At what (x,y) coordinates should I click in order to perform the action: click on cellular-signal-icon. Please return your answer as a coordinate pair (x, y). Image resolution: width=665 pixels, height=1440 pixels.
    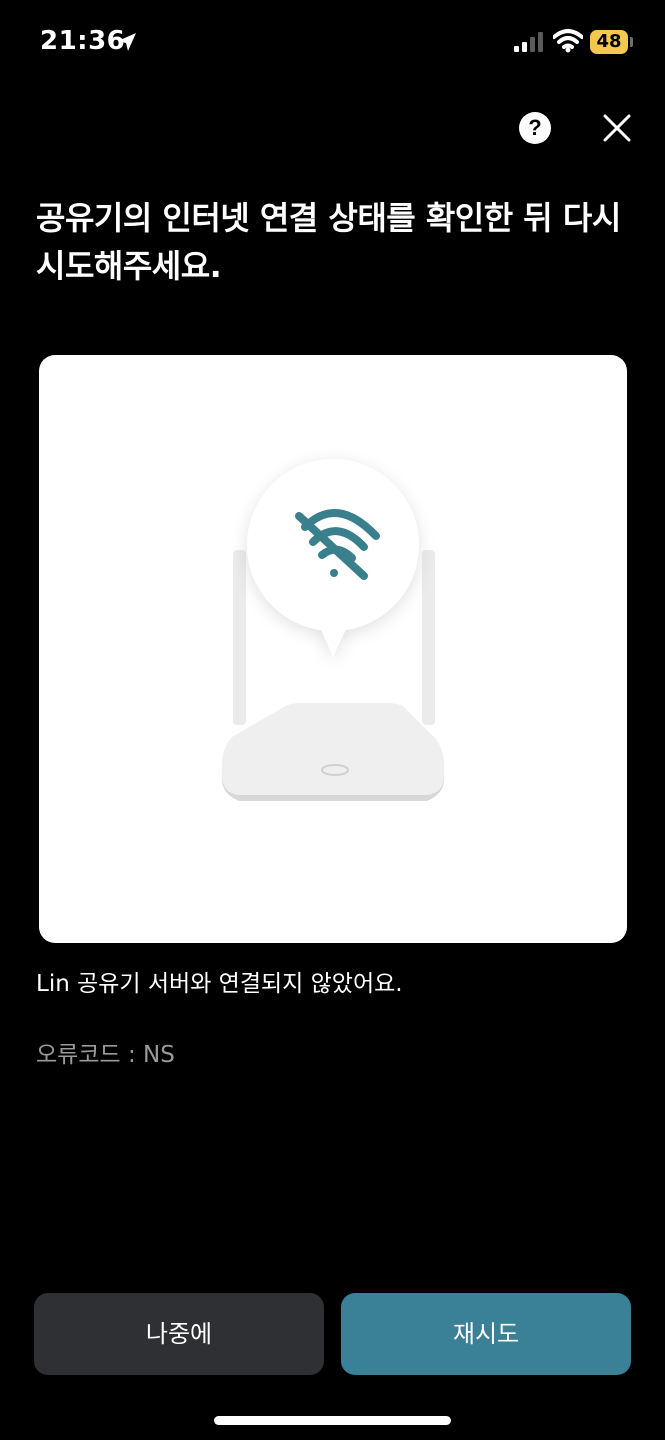
    Looking at the image, I should click on (528, 42).